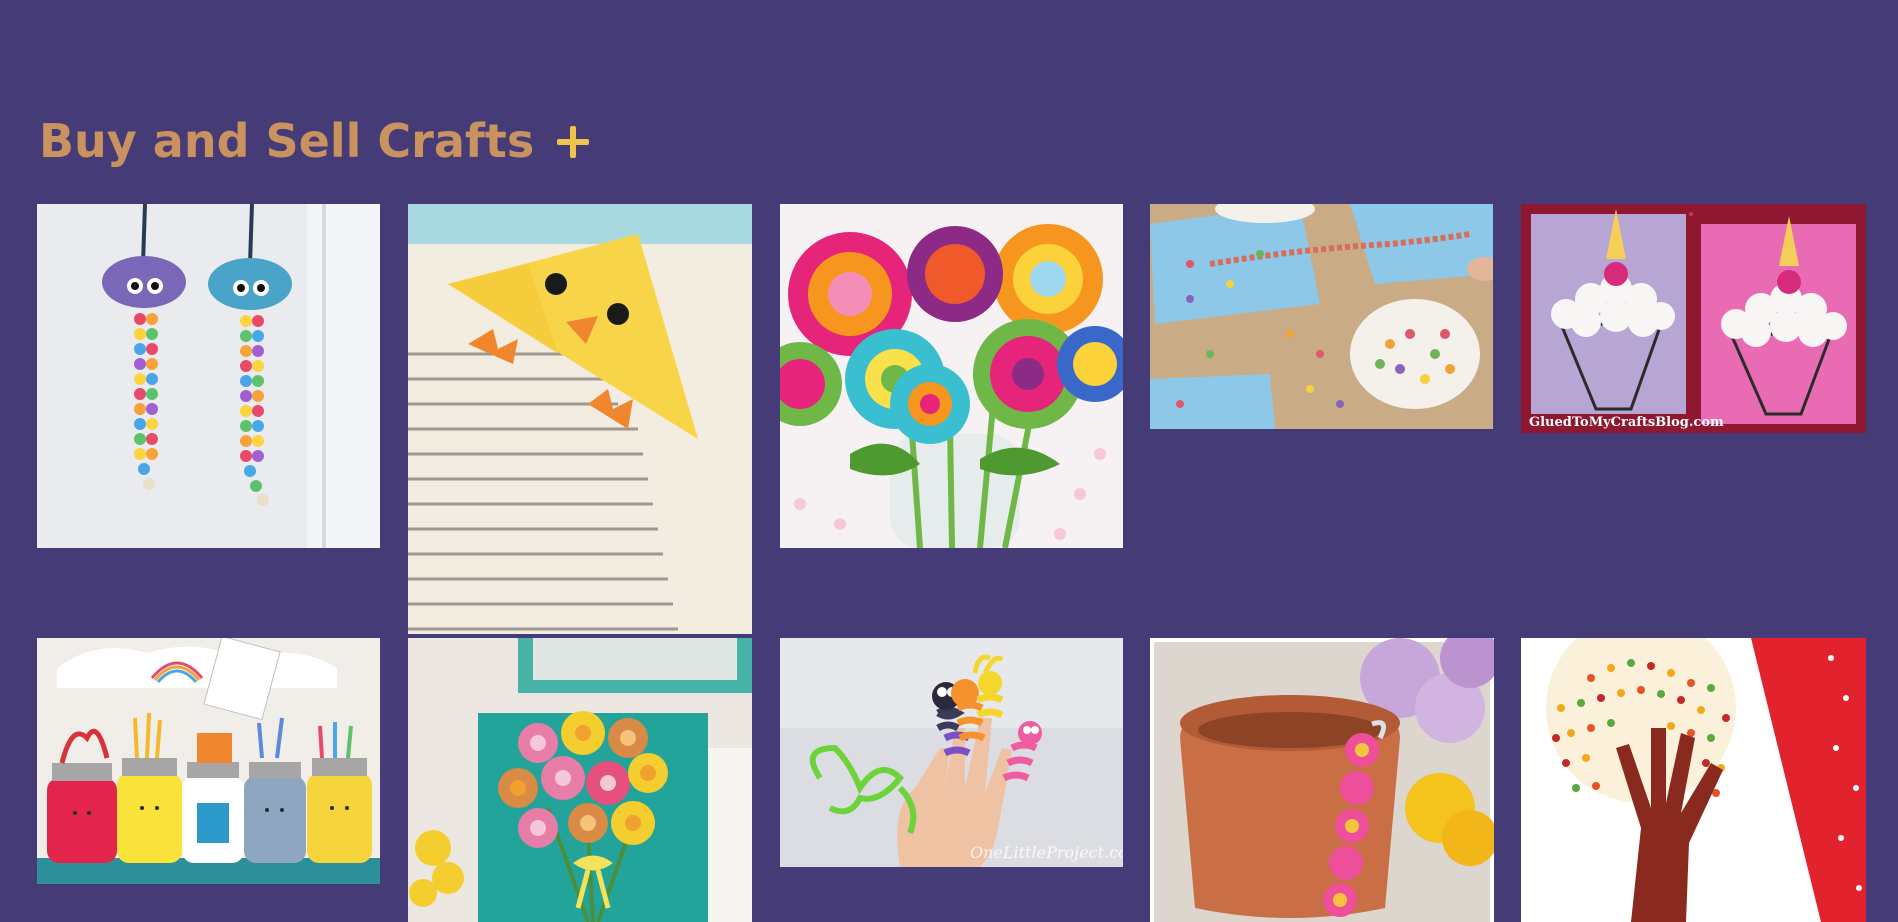  I want to click on craft-tile-felt-flowers, so click(951, 376).